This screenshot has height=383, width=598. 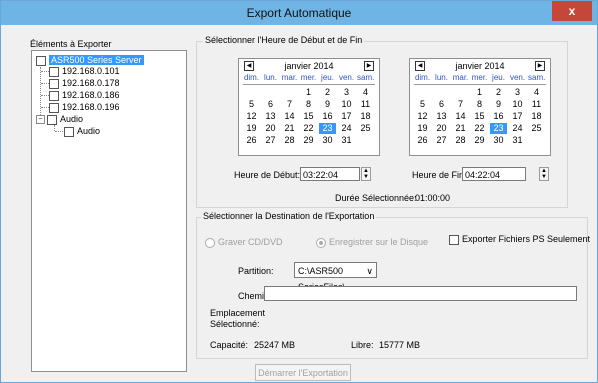 What do you see at coordinates (303, 372) in the screenshot?
I see `start-export-button: Démarrer l'Exportation` at bounding box center [303, 372].